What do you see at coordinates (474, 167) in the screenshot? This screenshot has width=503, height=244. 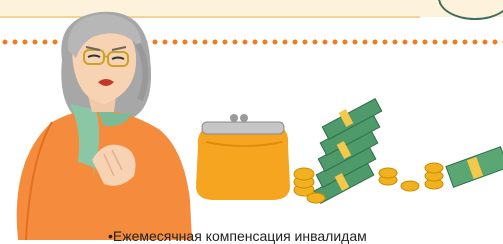 I see `banknote-icon` at bounding box center [474, 167].